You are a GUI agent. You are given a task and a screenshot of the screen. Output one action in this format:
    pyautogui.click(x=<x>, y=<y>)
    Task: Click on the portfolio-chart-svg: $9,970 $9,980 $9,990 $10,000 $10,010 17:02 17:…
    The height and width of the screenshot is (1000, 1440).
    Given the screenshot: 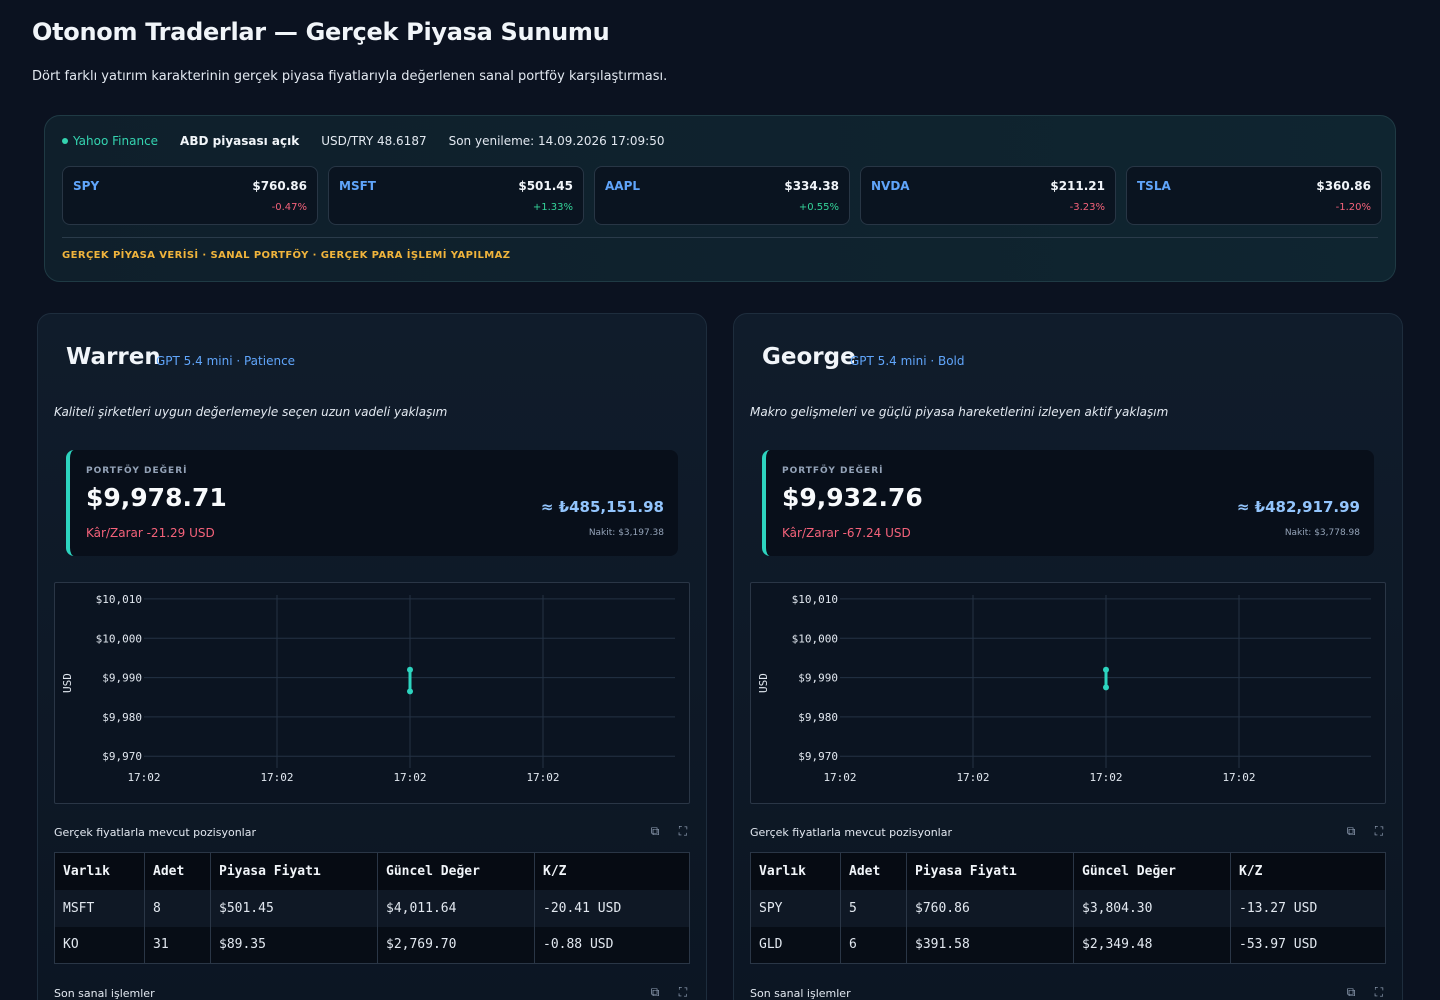 What is the action you would take?
    pyautogui.click(x=1064, y=688)
    